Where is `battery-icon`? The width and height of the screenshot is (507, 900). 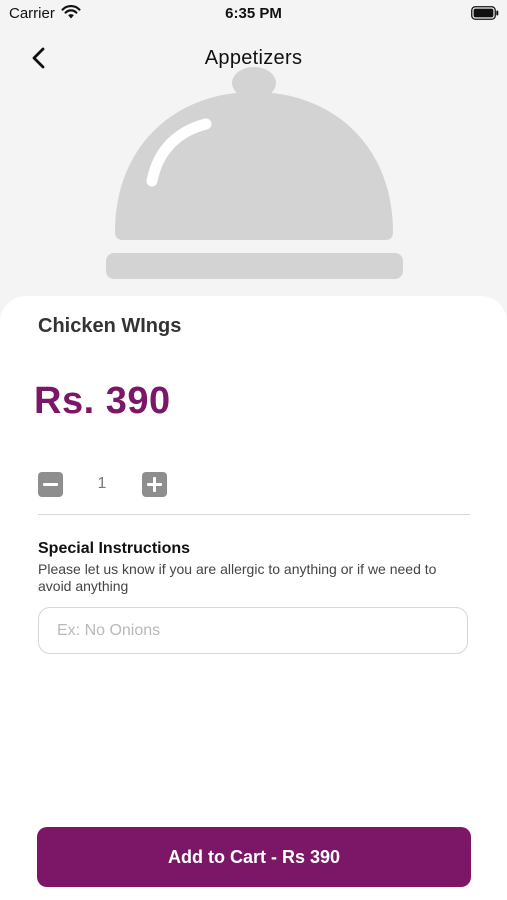 battery-icon is located at coordinates (485, 13).